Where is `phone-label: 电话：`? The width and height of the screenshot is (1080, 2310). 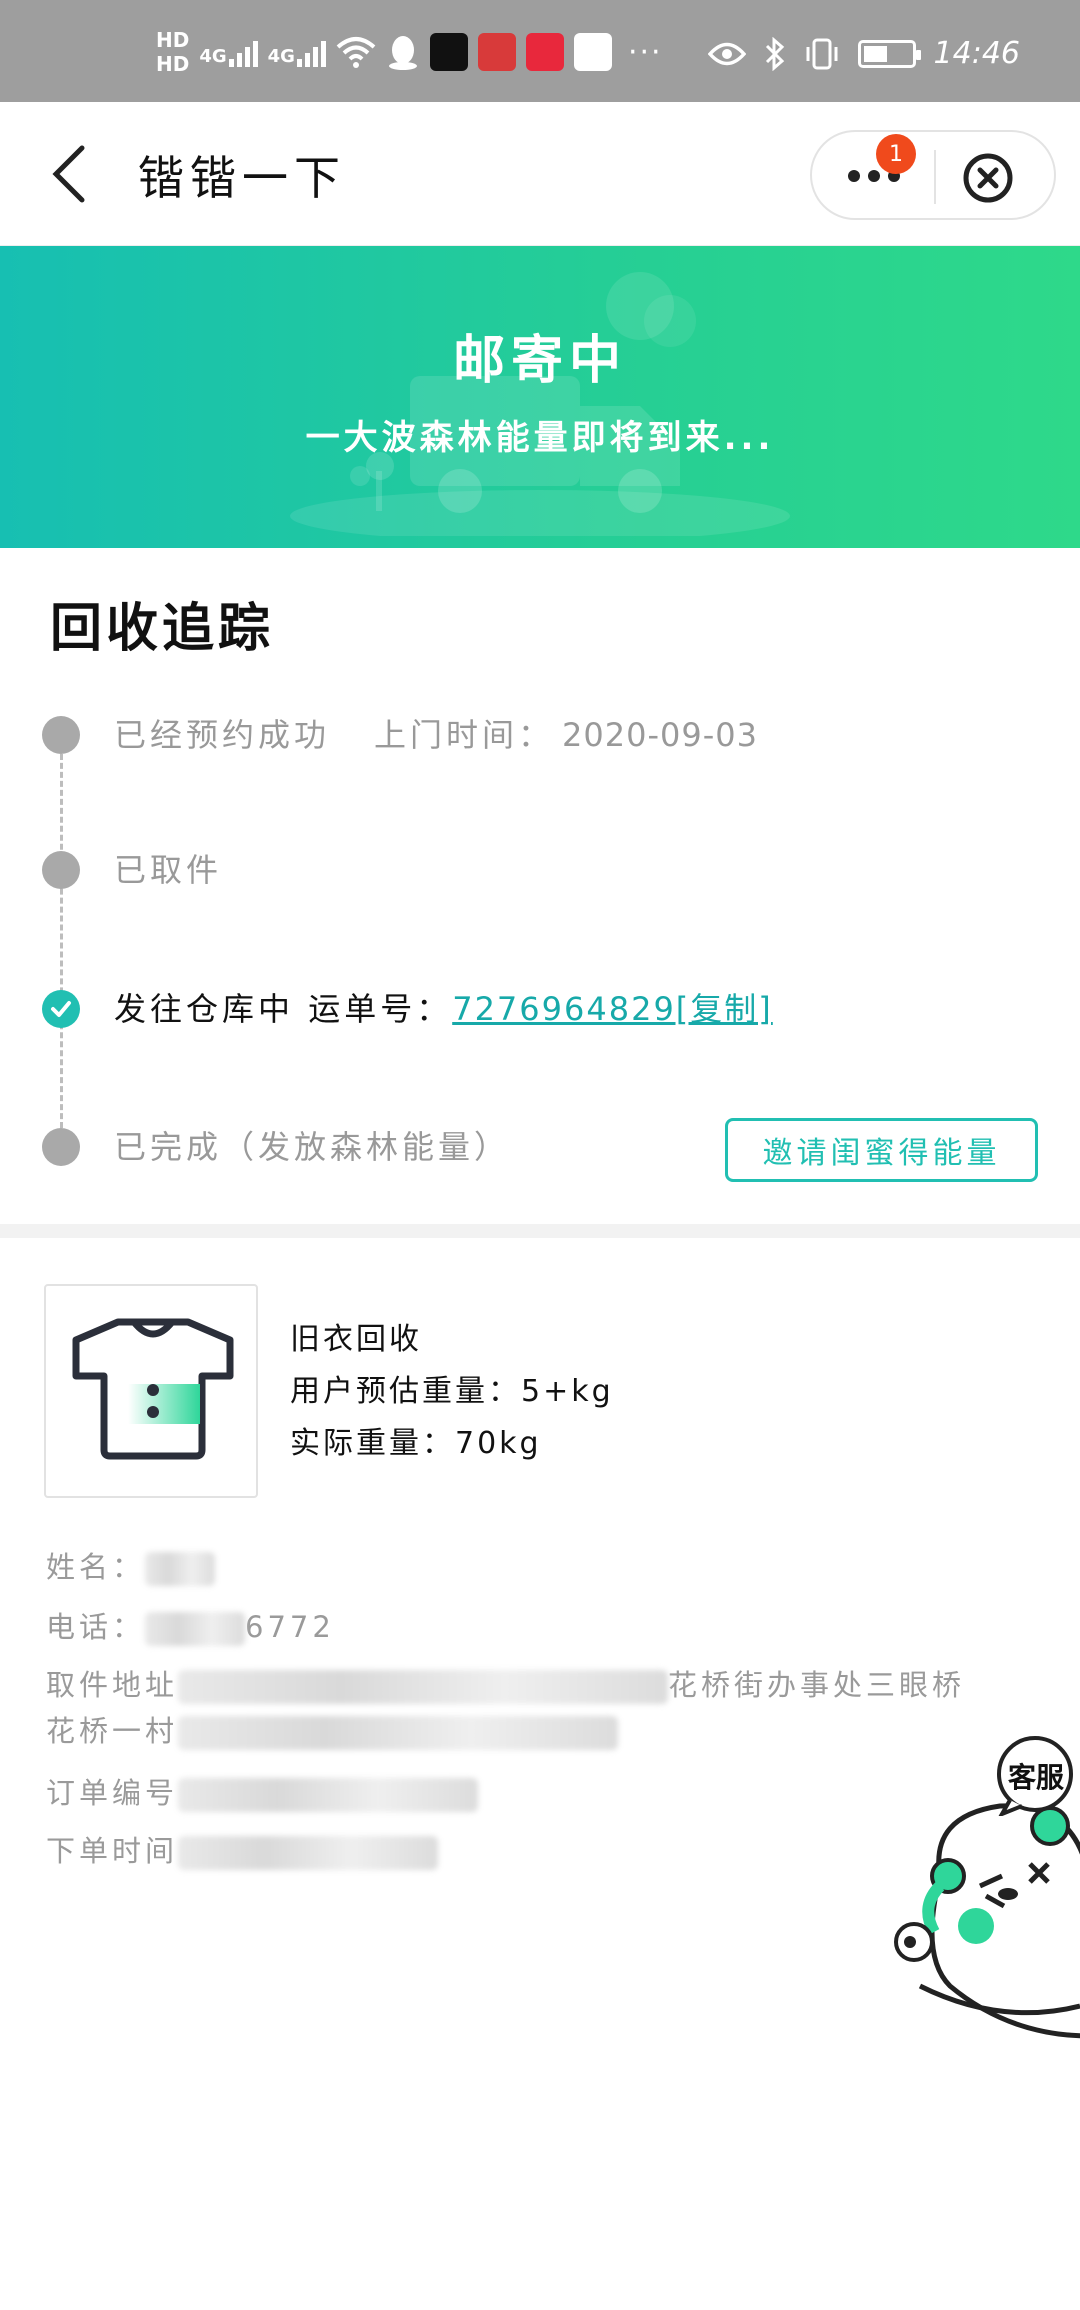 phone-label: 电话： is located at coordinates (96, 1627).